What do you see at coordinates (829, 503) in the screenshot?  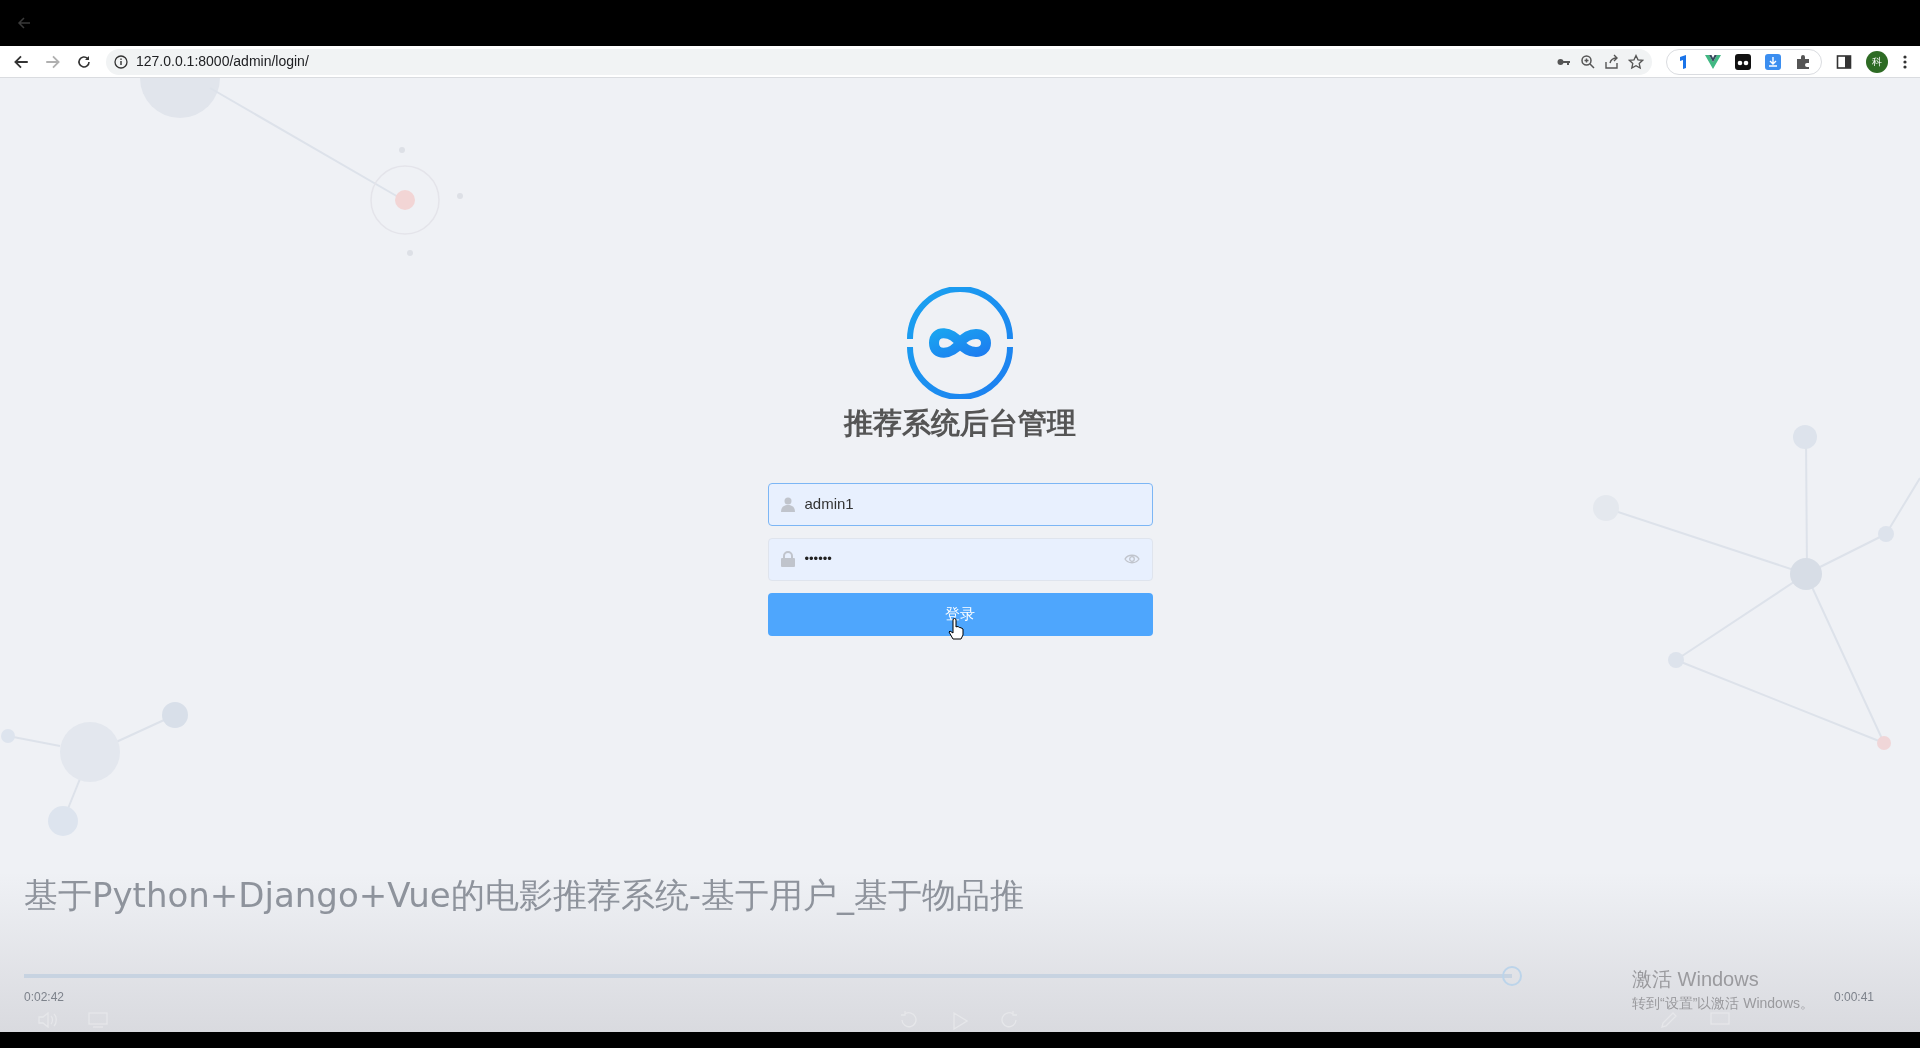 I see `username-value: admin1` at bounding box center [829, 503].